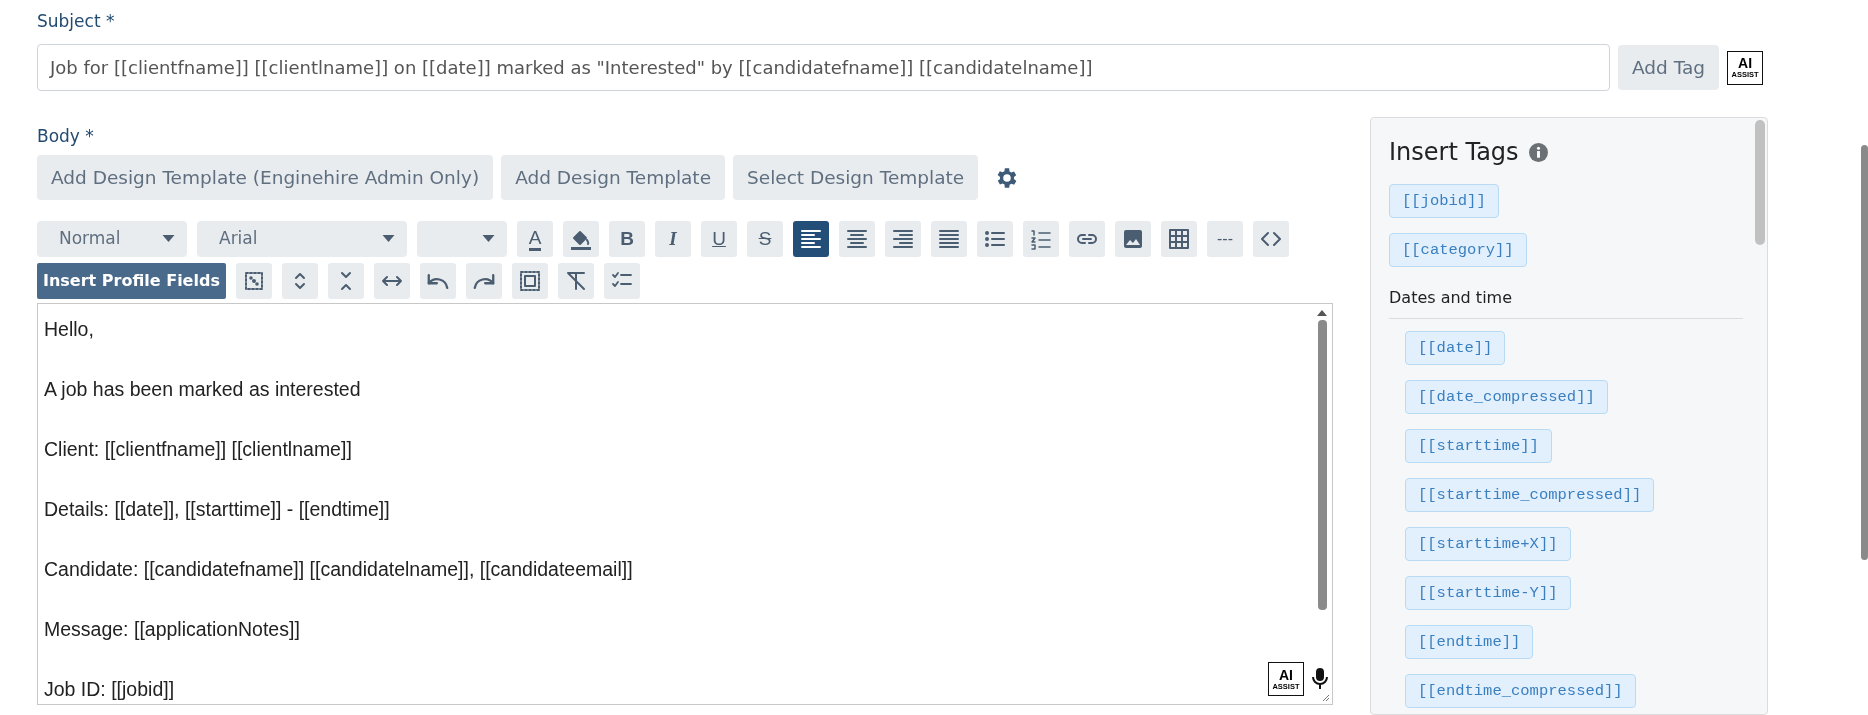 The image size is (1868, 715). What do you see at coordinates (172, 629) in the screenshot?
I see `text-line: Message: [[applicationNotes]]` at bounding box center [172, 629].